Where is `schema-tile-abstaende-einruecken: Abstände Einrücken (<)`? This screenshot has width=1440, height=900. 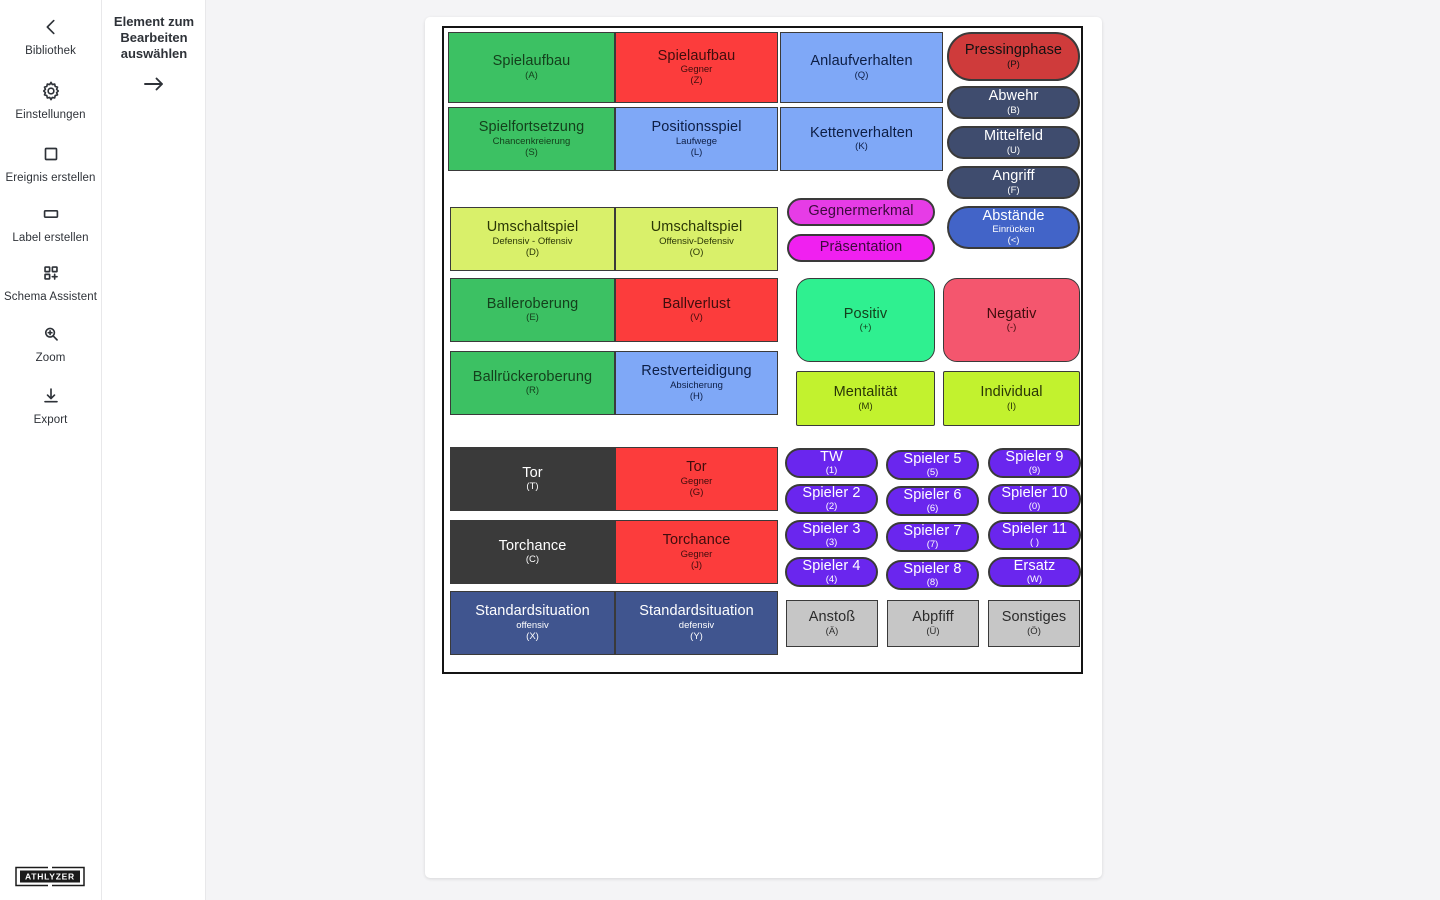
schema-tile-abstaende-einruecken: Abstände Einrücken (<) is located at coordinates (1013, 227).